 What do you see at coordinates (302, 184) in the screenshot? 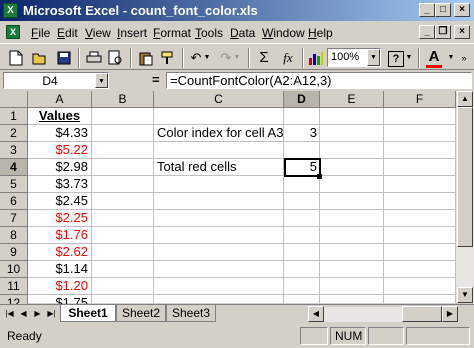
I see `cell-d5-grid` at bounding box center [302, 184].